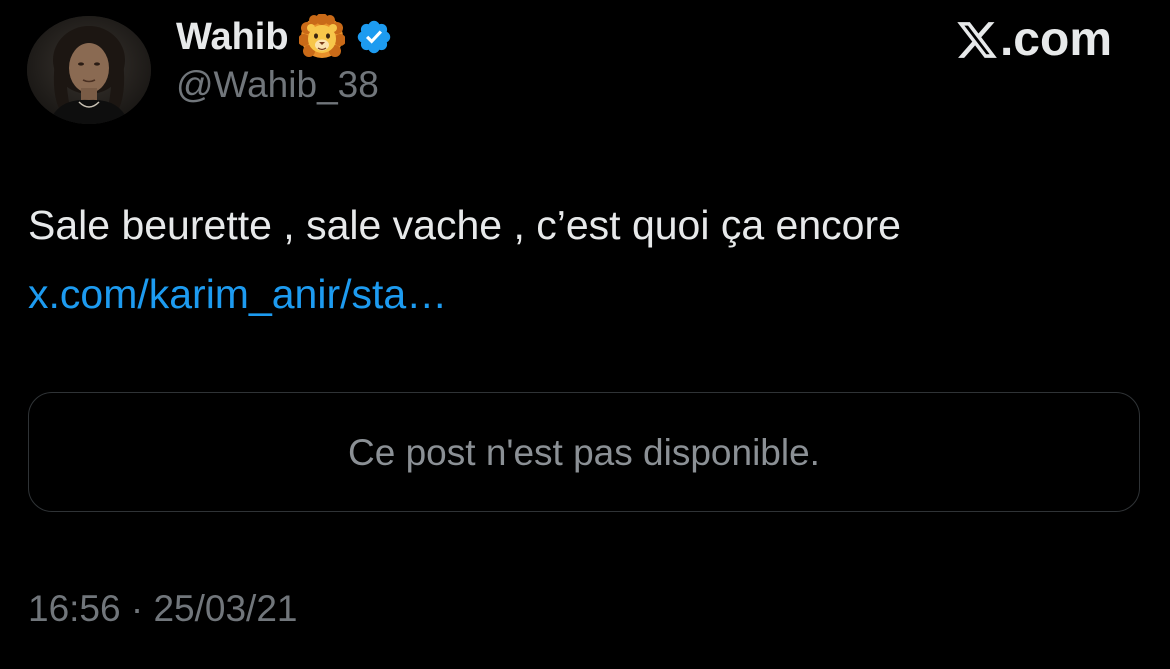  Describe the element at coordinates (277, 84) in the screenshot. I see `author-handle: @Wahib_38` at that location.